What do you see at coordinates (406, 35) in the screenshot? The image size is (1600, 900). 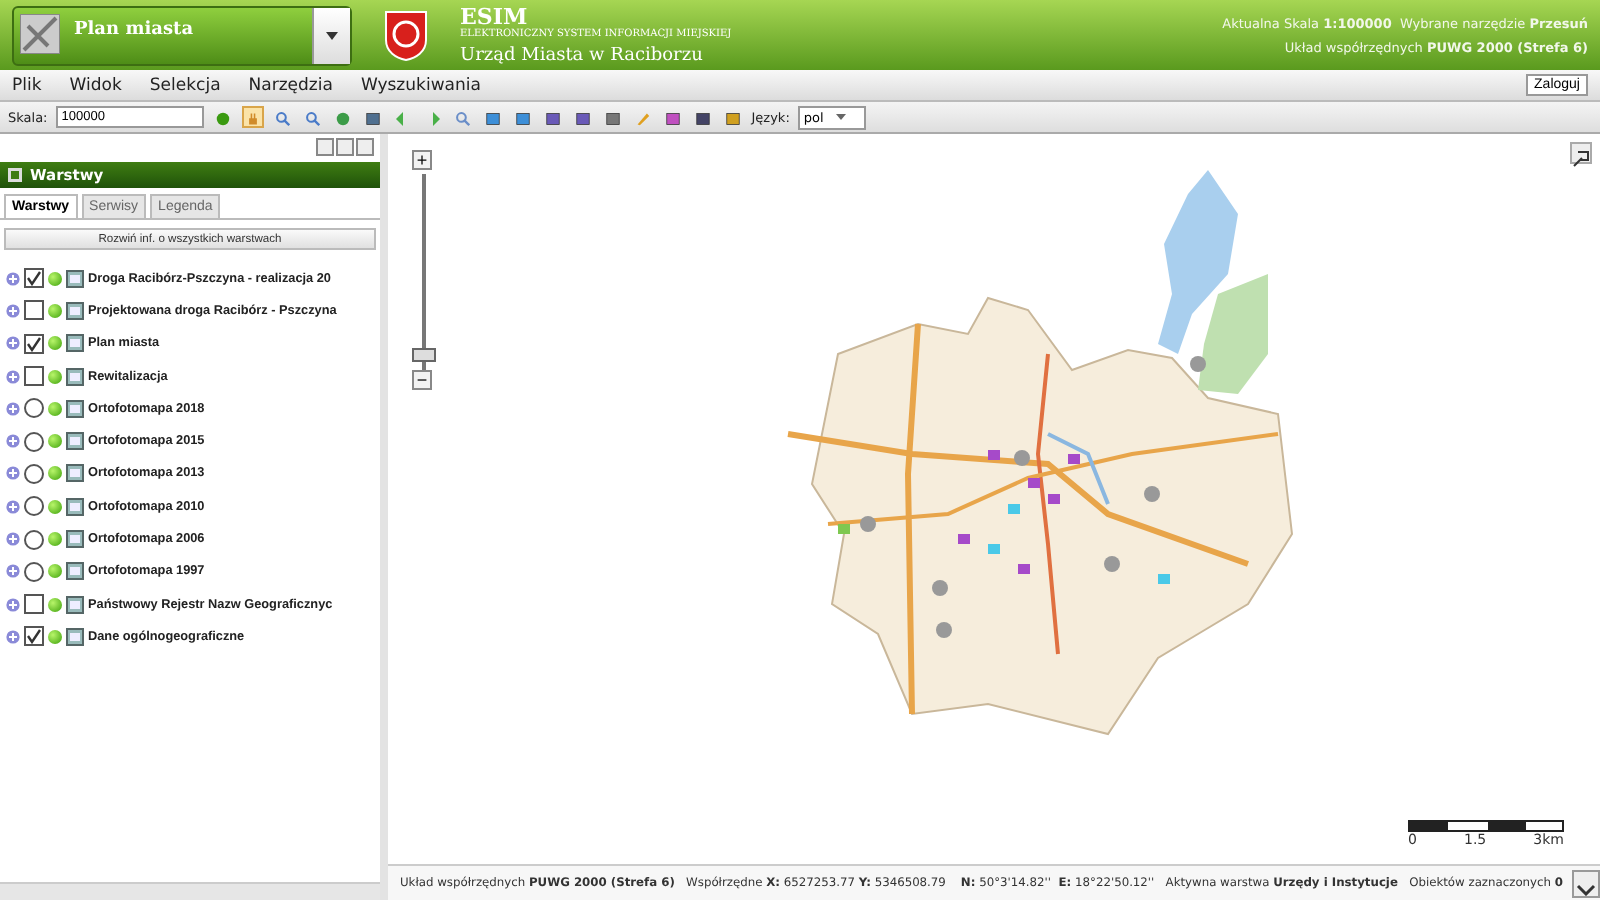 I see `city-crest-icon` at bounding box center [406, 35].